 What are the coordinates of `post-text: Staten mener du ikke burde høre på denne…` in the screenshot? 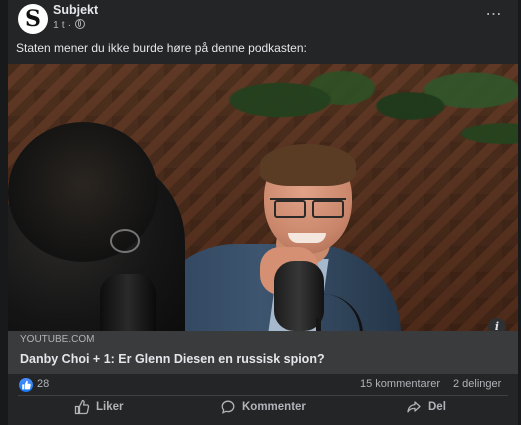 It's located at (161, 48).